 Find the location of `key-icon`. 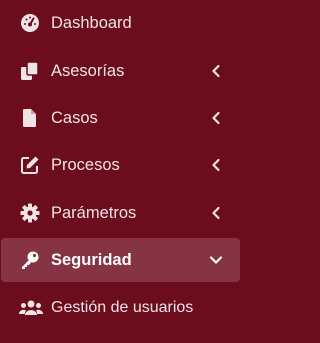

key-icon is located at coordinates (30, 260).